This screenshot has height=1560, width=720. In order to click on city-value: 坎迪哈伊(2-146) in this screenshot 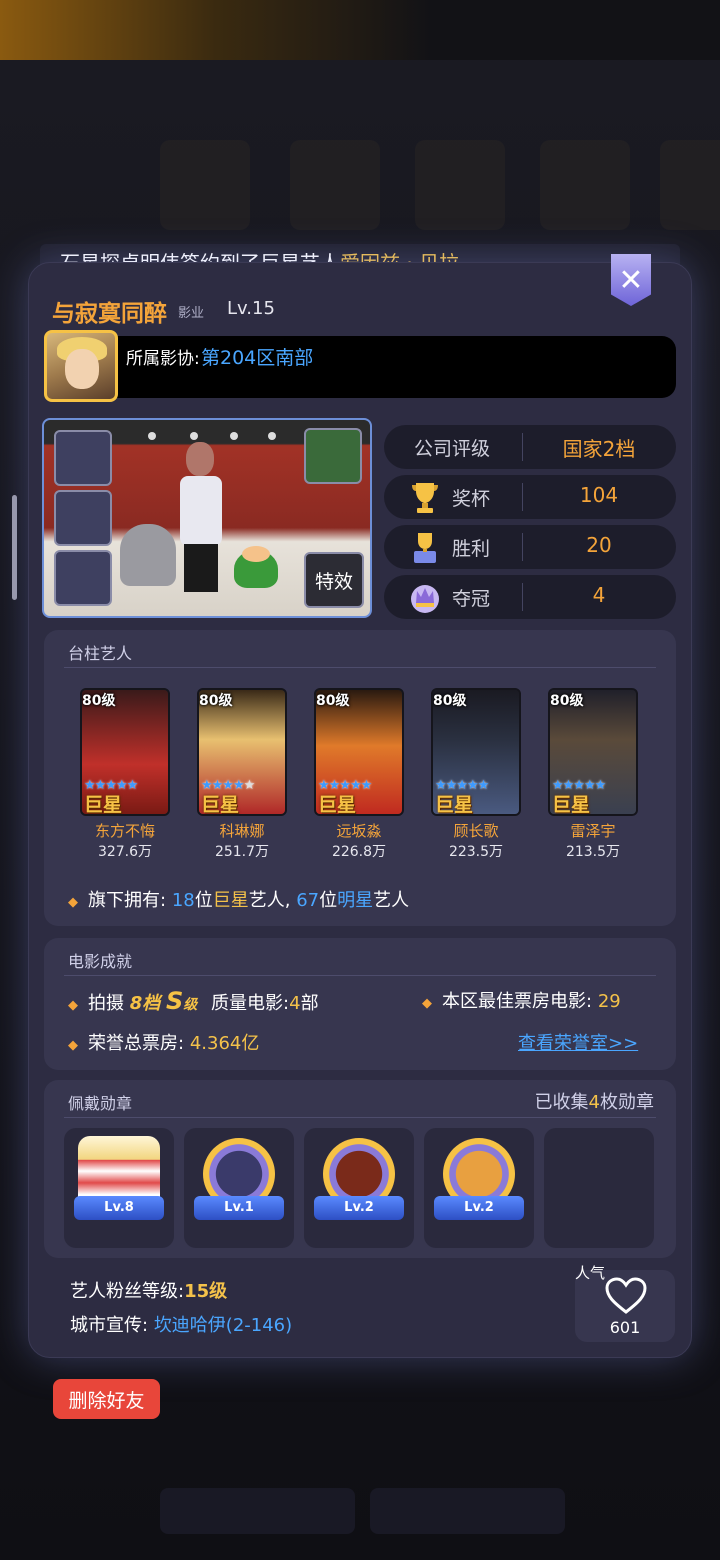, I will do `click(223, 1325)`.